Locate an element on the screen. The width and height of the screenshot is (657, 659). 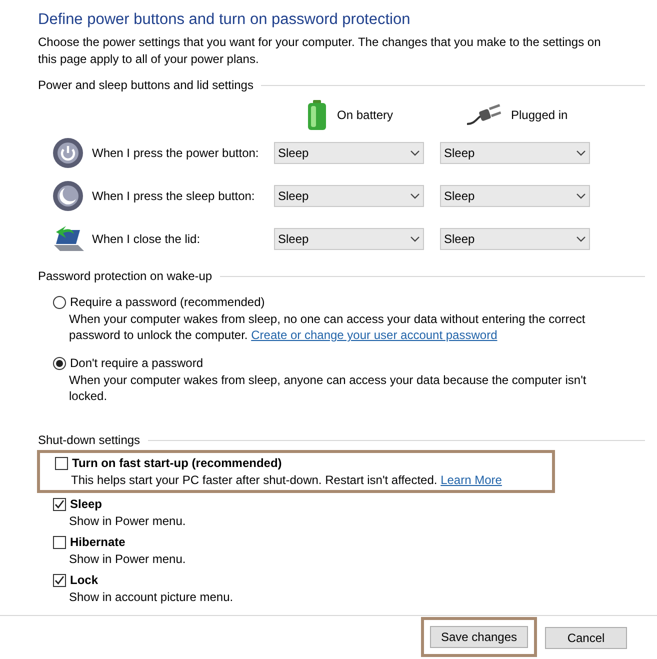
section-heading: Power and sleep buttons and lid settings is located at coordinates (146, 85).